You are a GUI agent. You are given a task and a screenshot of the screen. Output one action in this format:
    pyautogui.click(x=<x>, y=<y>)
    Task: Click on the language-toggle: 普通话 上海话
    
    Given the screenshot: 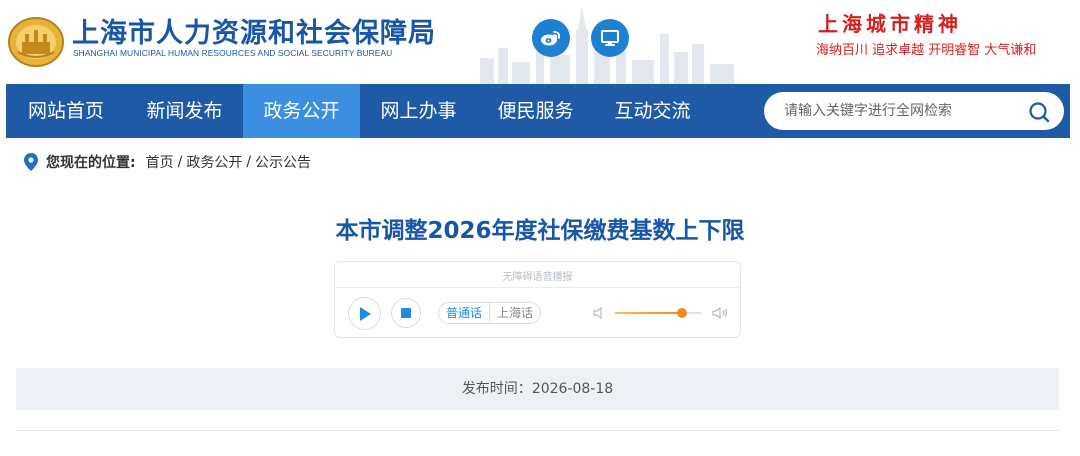 What is the action you would take?
    pyautogui.click(x=490, y=313)
    